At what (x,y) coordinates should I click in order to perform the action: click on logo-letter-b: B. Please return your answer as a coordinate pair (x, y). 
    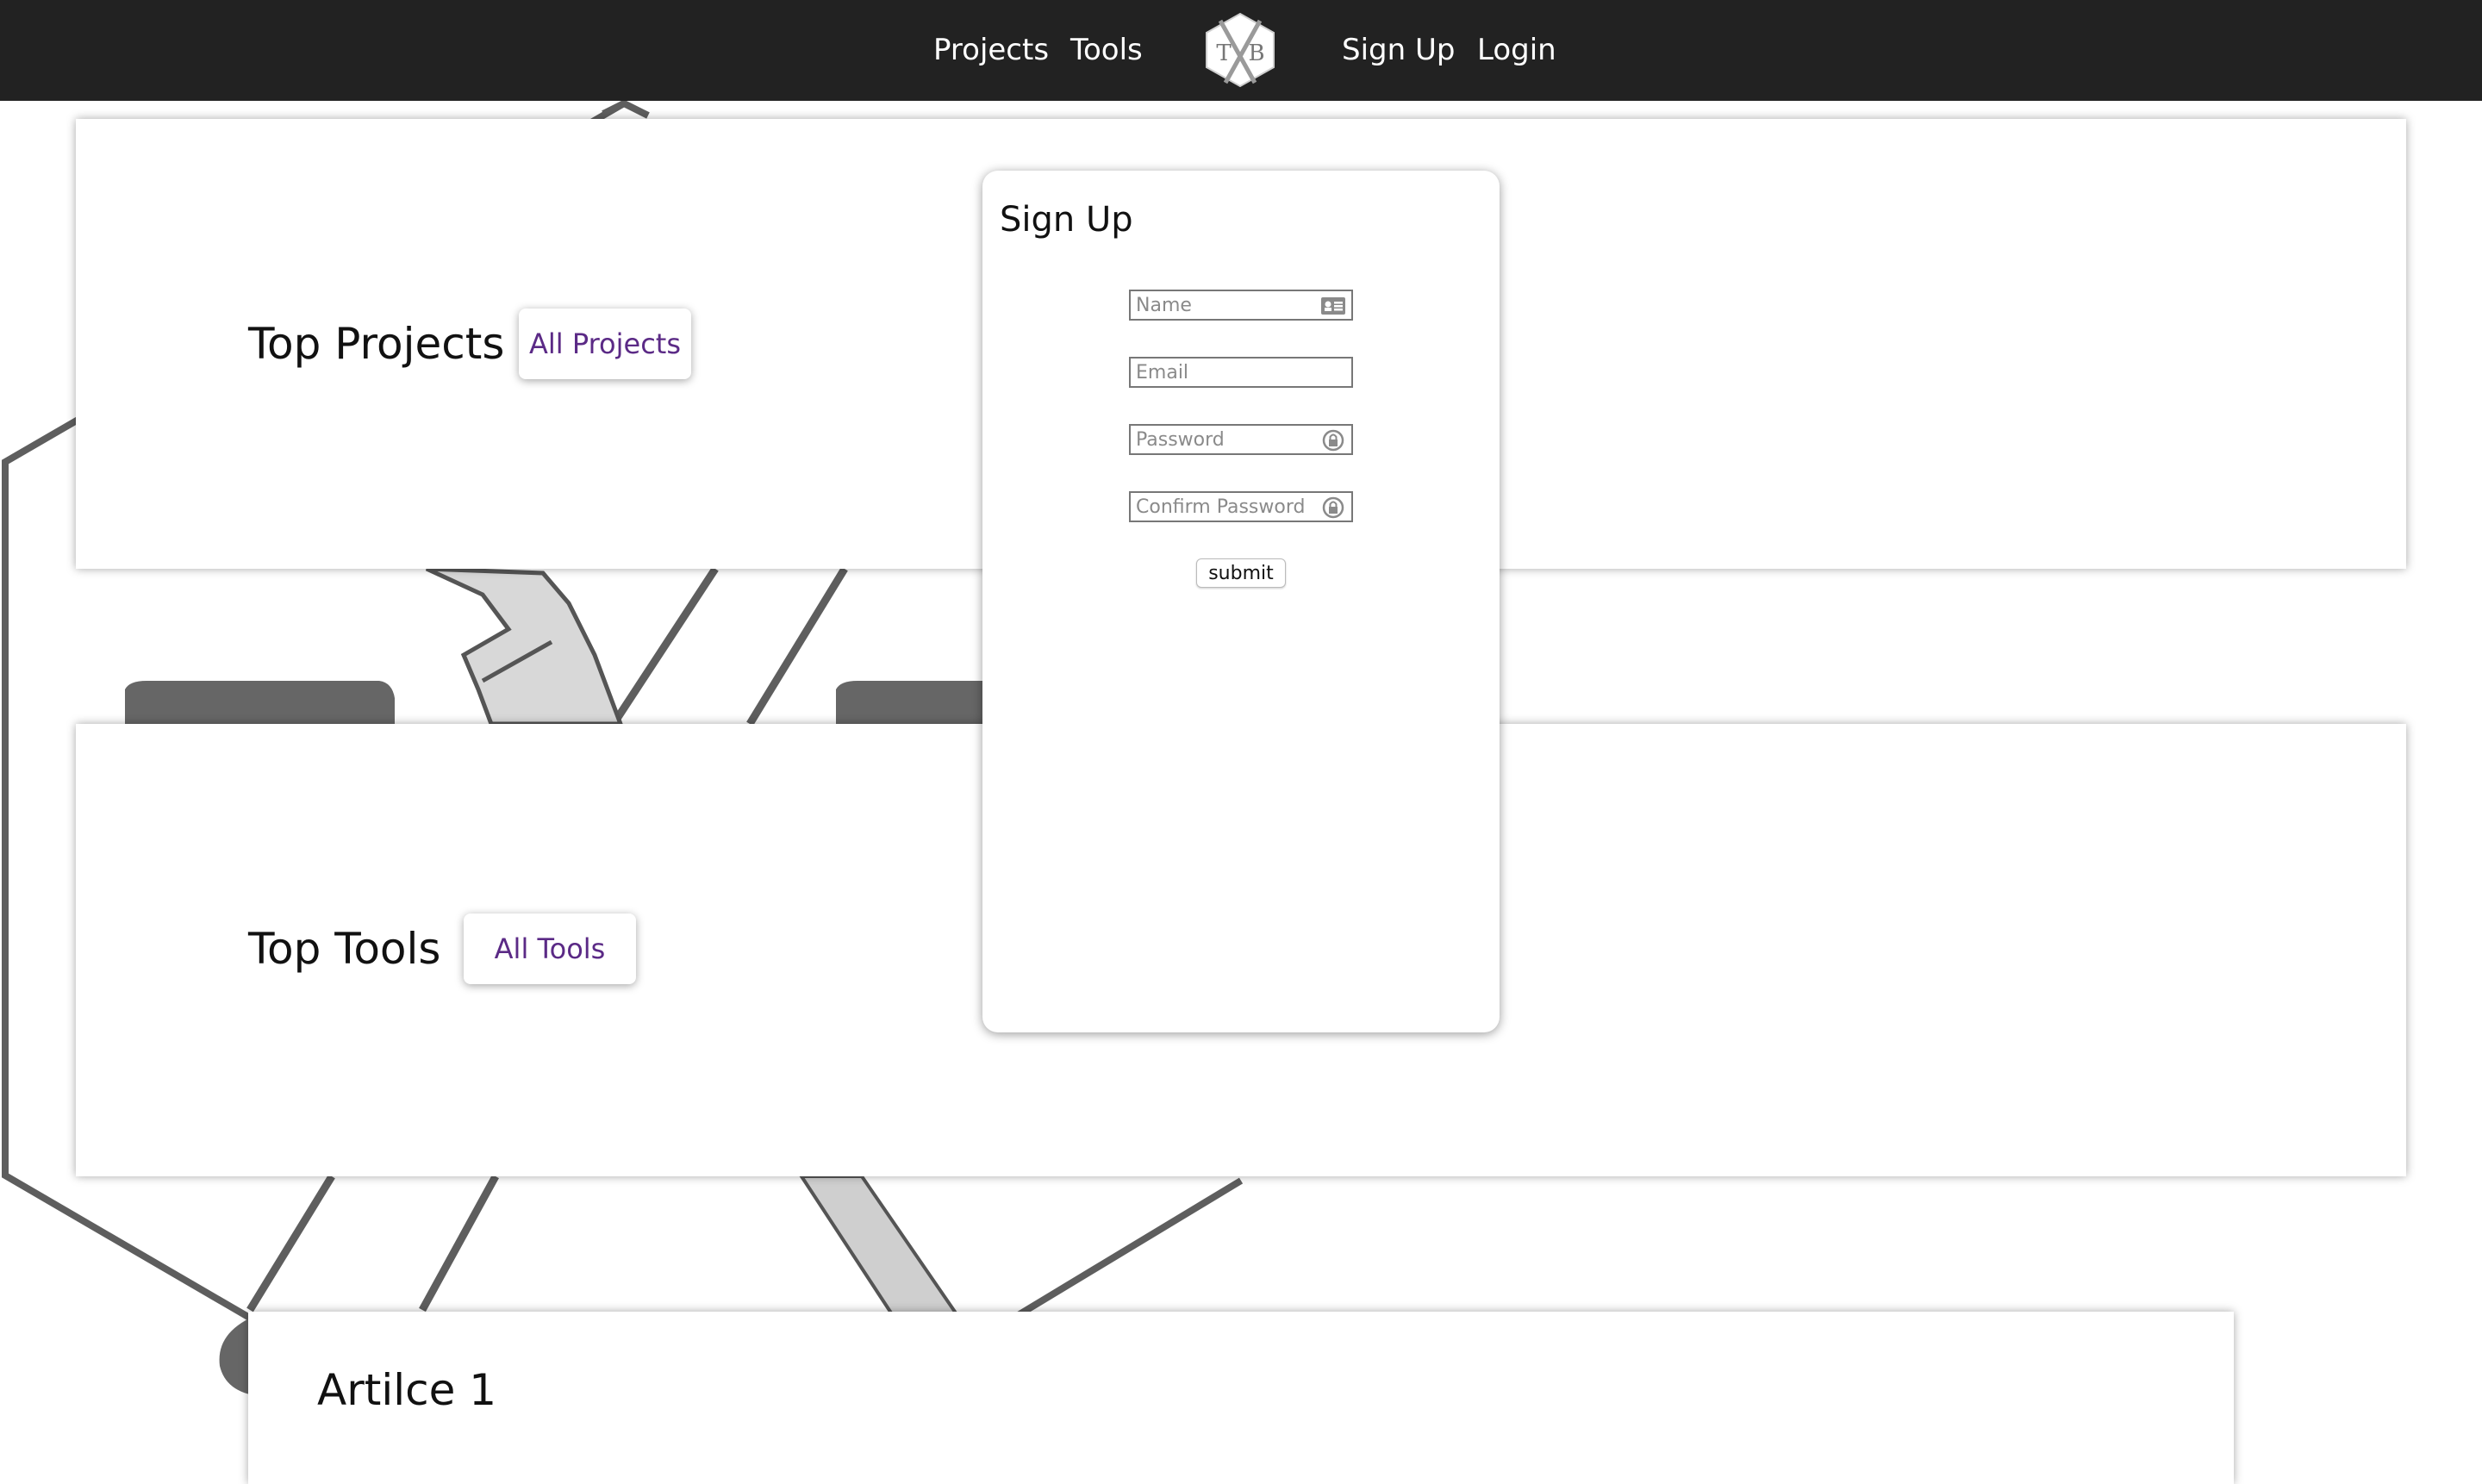
    Looking at the image, I should click on (1256, 54).